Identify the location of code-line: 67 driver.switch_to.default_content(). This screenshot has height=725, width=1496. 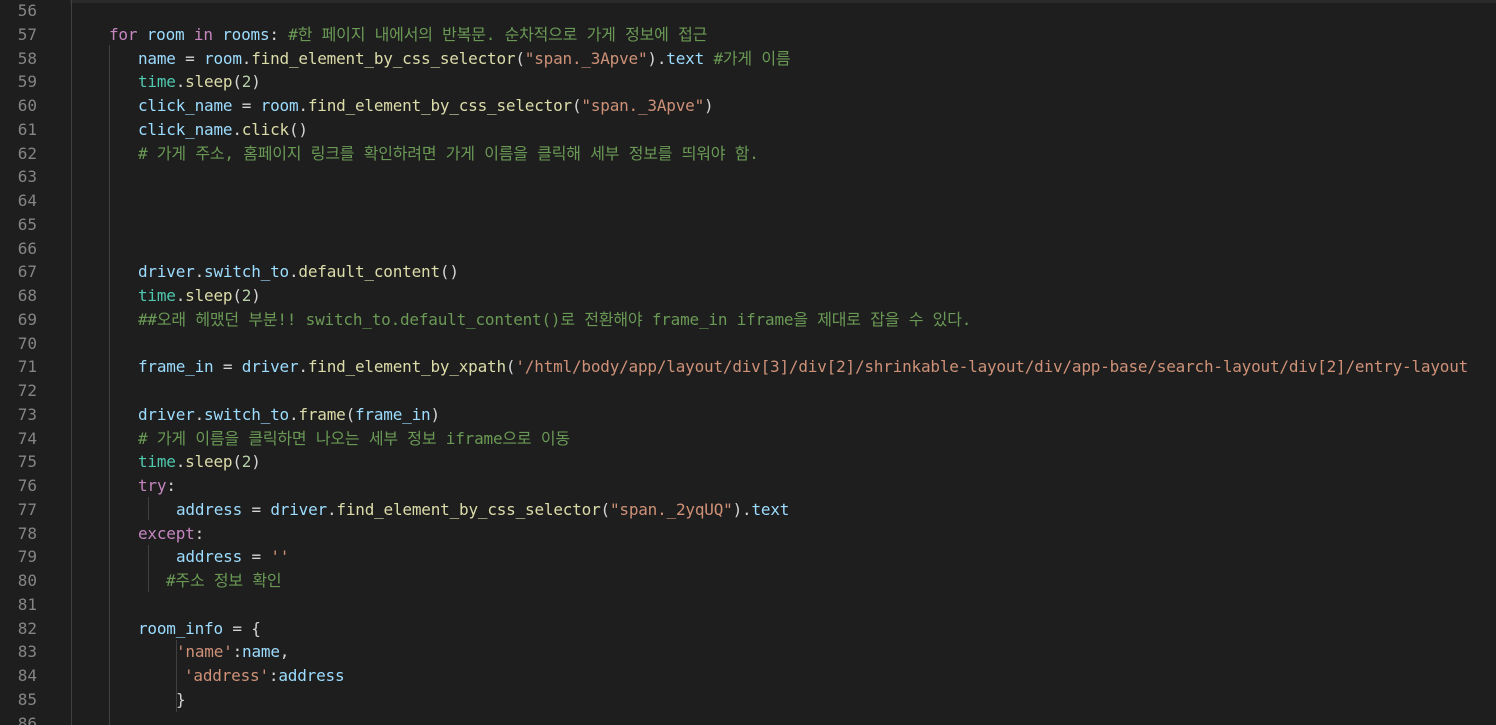
(748, 272).